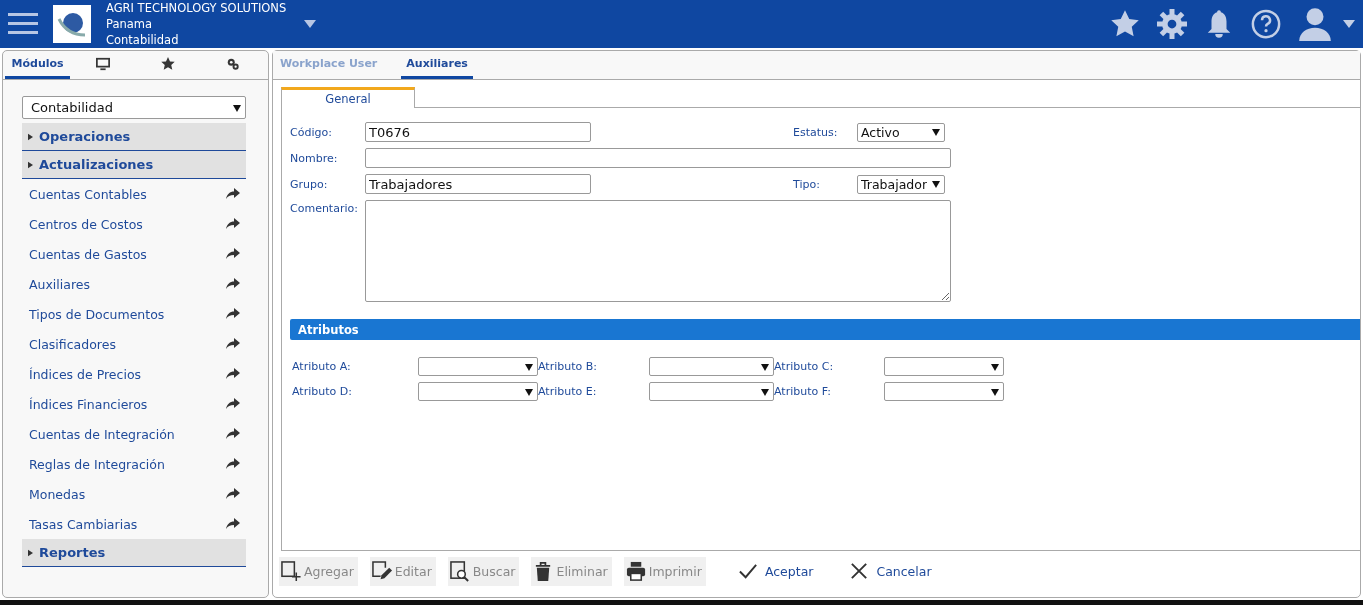  I want to click on field-label: Atributo E:, so click(568, 391).